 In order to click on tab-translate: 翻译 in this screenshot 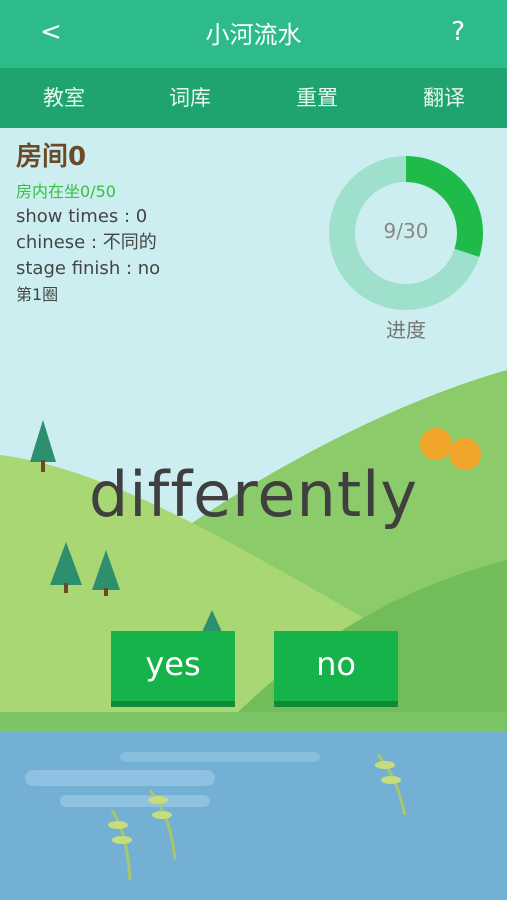, I will do `click(444, 98)`.